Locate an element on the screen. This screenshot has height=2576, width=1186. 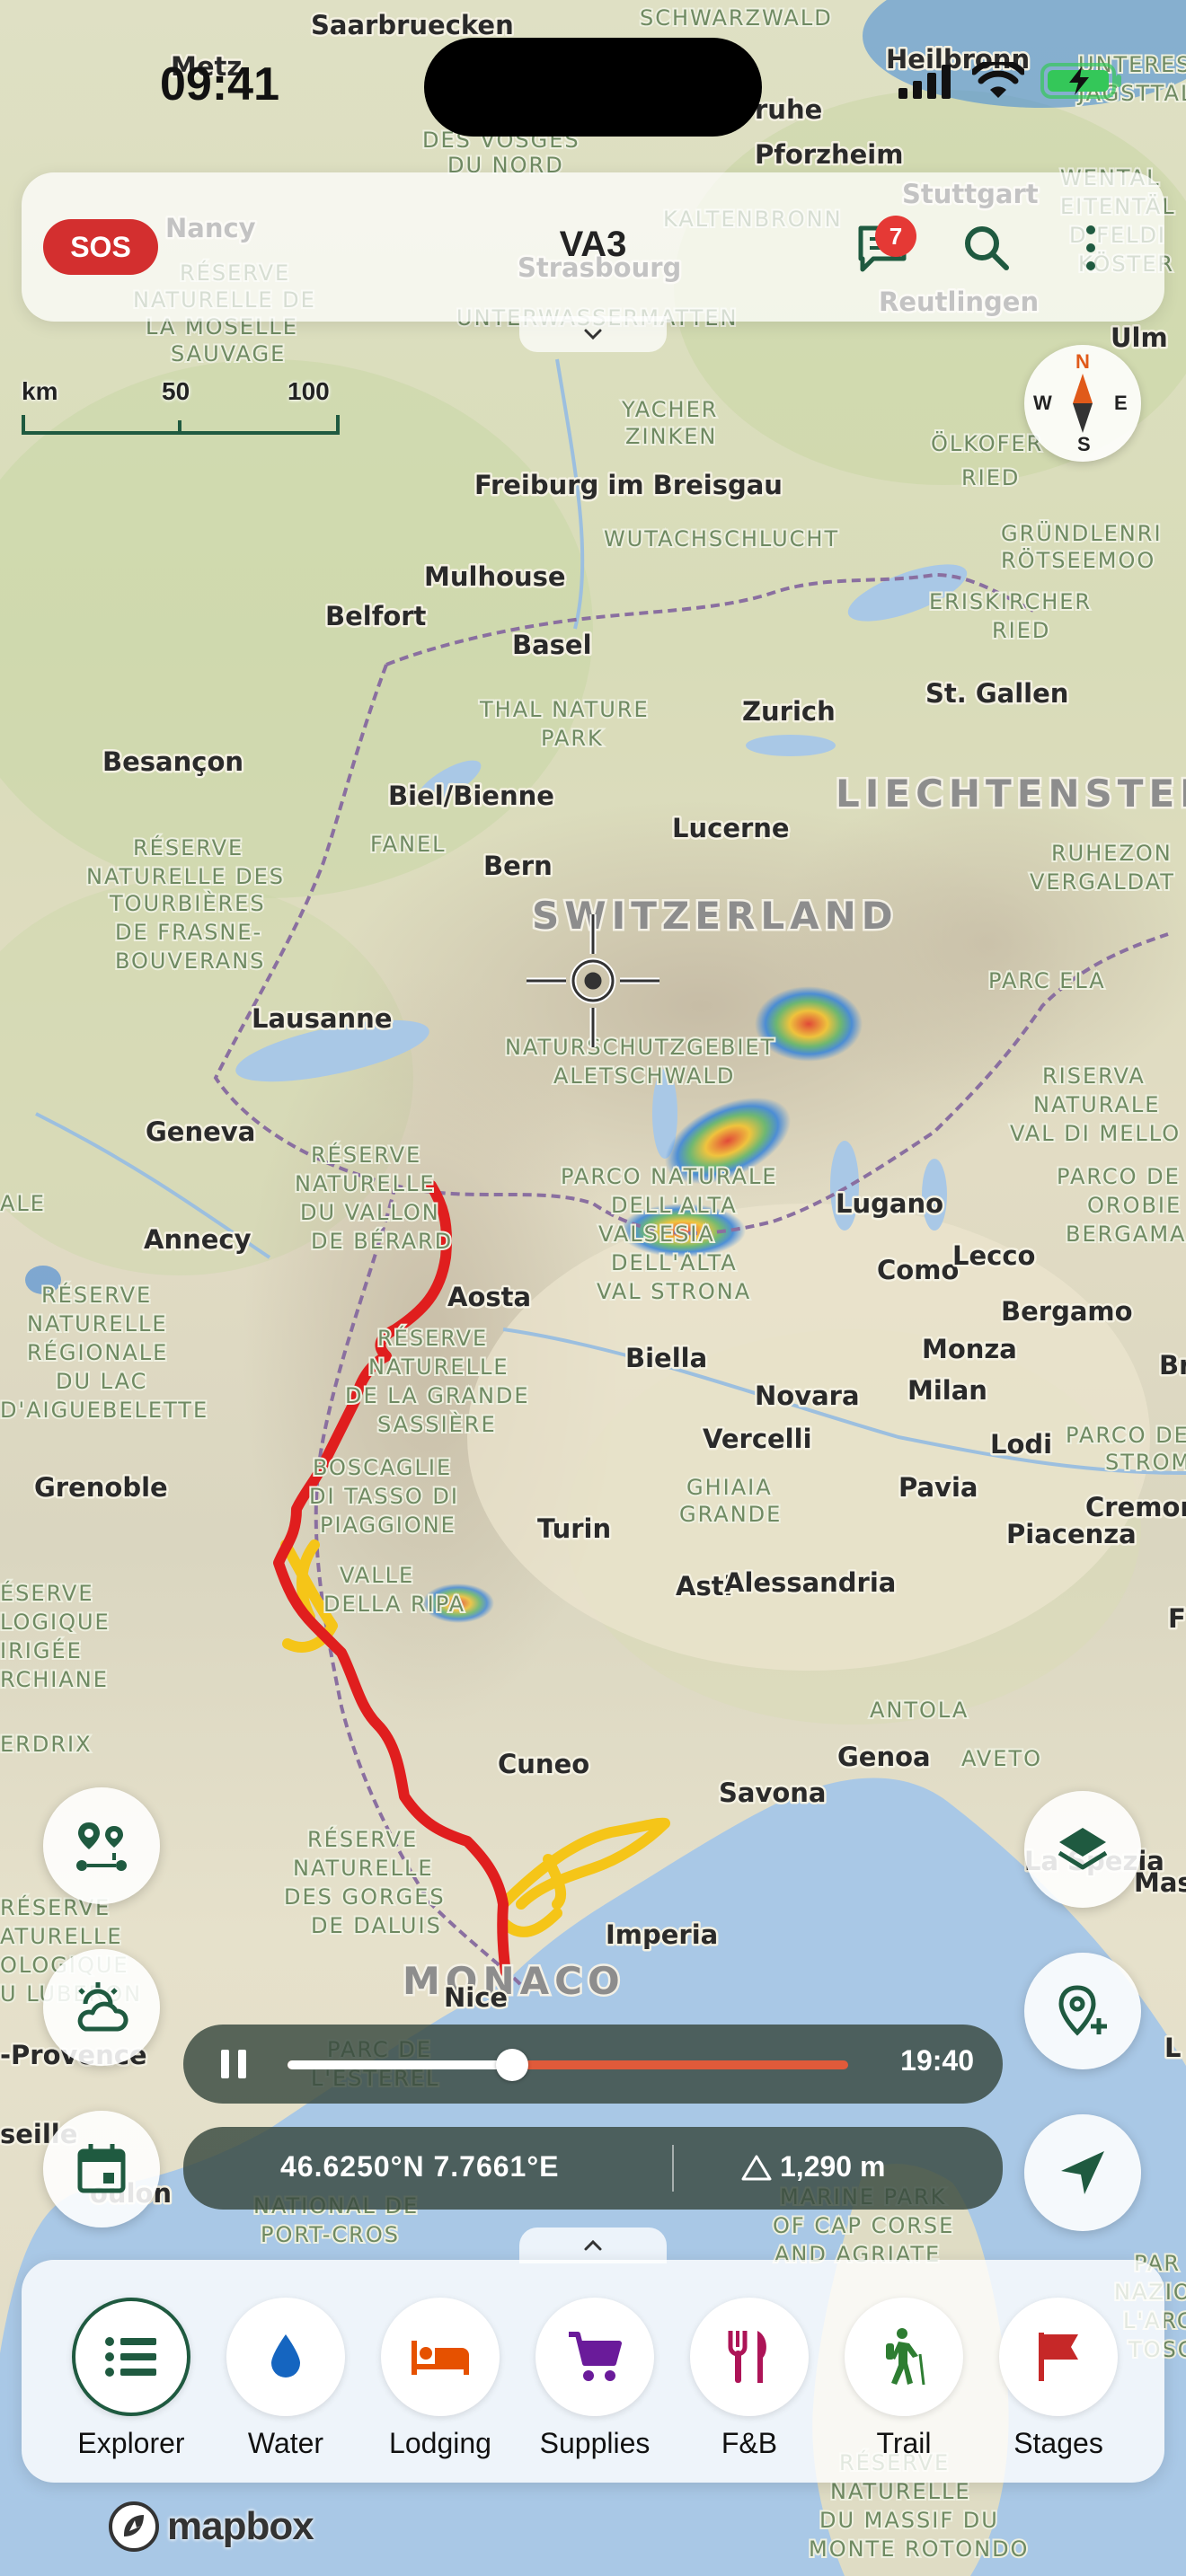
layers-icon is located at coordinates (1083, 1849).